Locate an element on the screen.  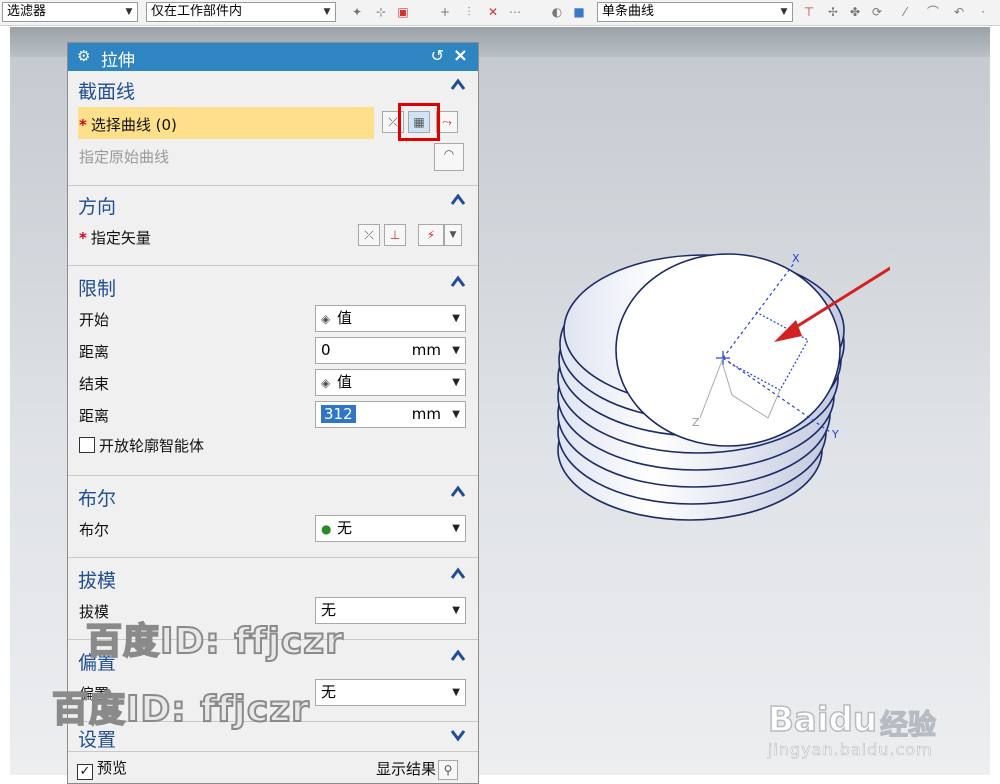
start-label: 开始 is located at coordinates (94, 320).